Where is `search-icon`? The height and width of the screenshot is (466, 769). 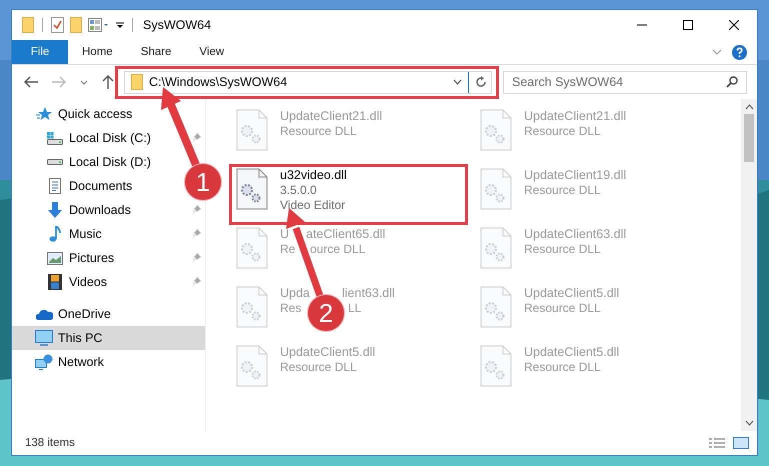
search-icon is located at coordinates (732, 82).